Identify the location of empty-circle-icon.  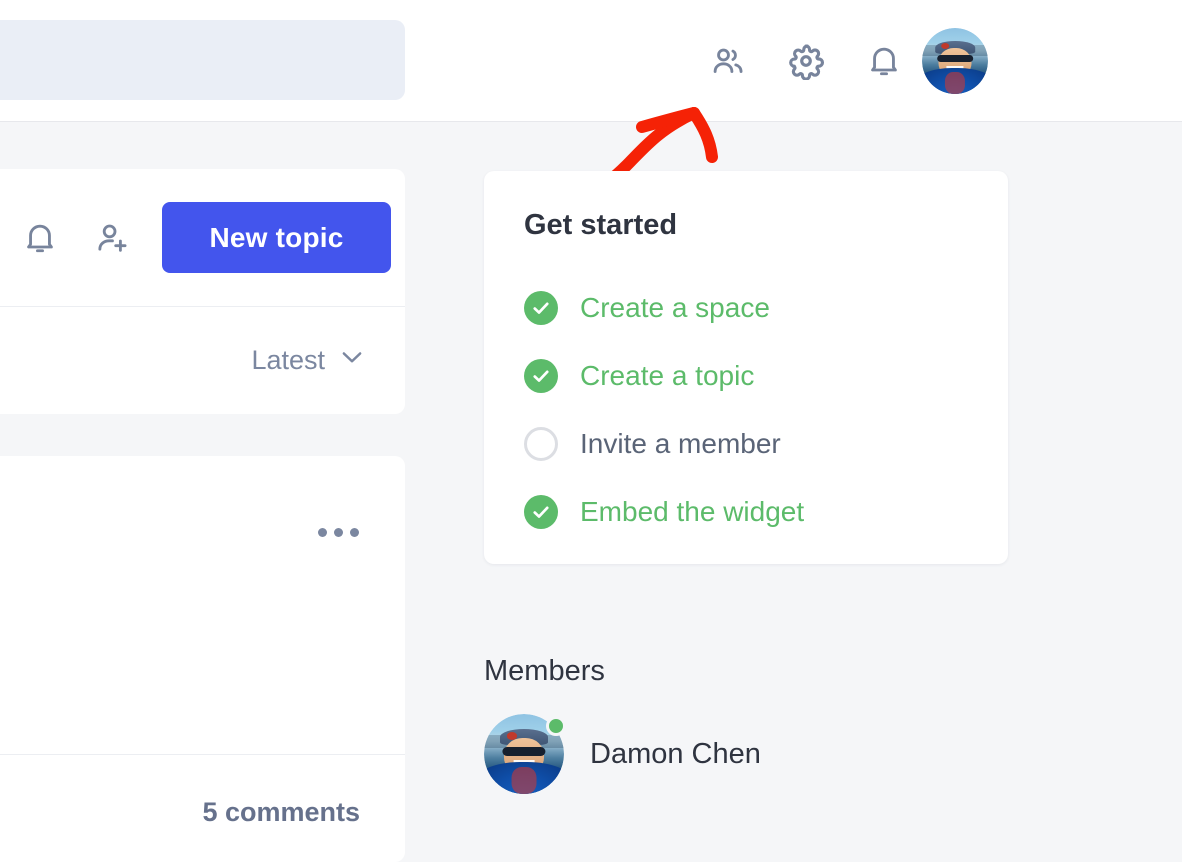
(541, 444).